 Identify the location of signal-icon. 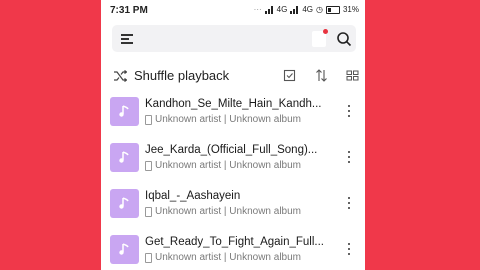
(269, 9).